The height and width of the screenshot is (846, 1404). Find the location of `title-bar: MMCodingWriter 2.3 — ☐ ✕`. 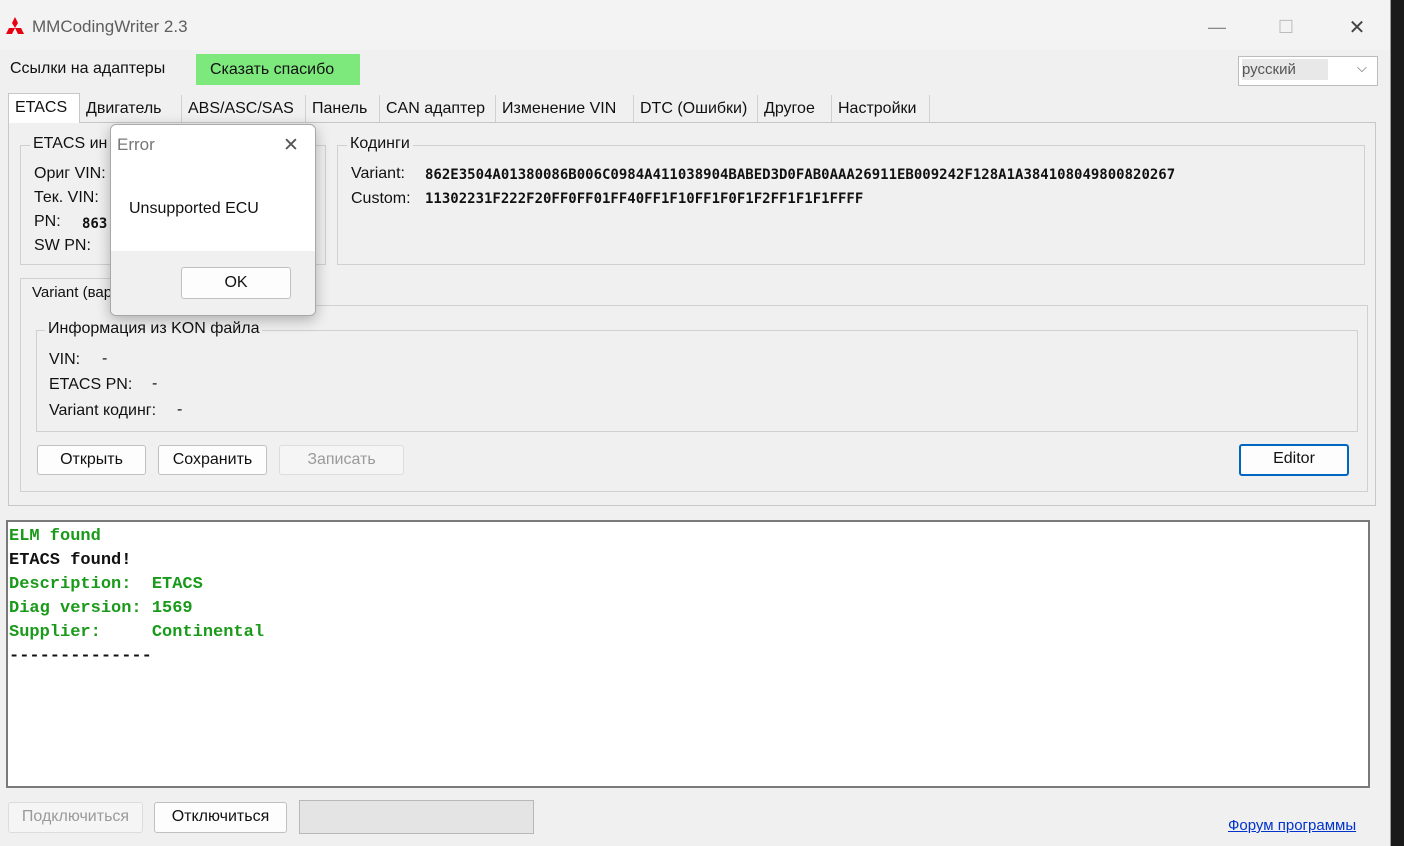

title-bar: MMCodingWriter 2.3 — ☐ ✕ is located at coordinates (695, 25).